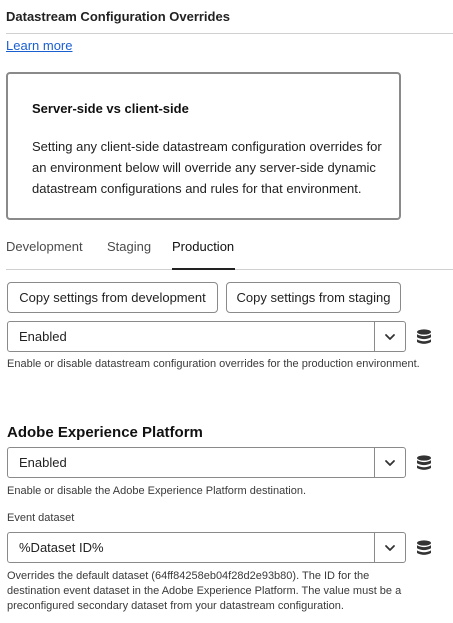 The height and width of the screenshot is (623, 453). I want to click on tab-staging: Staging, so click(129, 246).